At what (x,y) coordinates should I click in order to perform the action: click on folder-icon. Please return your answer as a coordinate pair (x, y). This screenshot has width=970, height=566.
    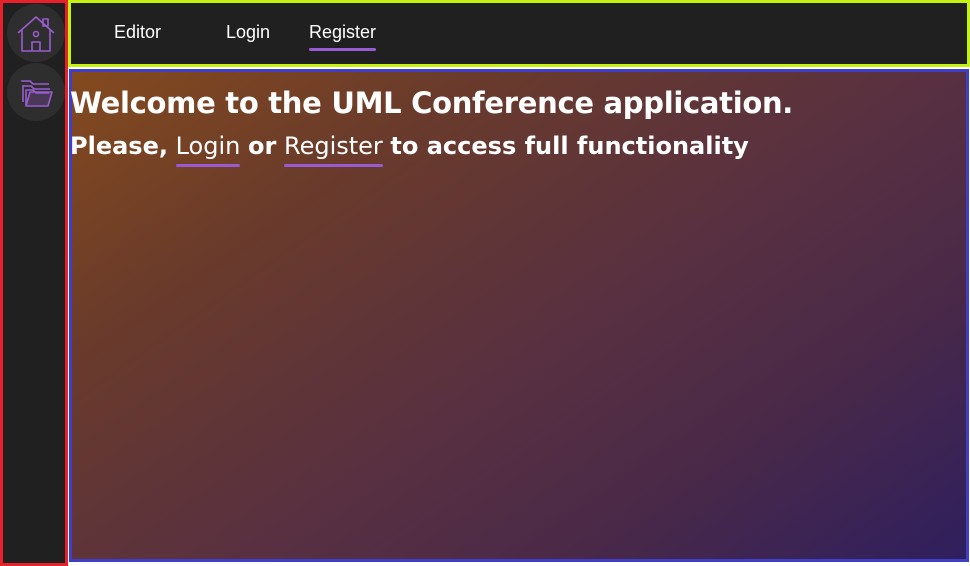
    Looking at the image, I should click on (37, 93).